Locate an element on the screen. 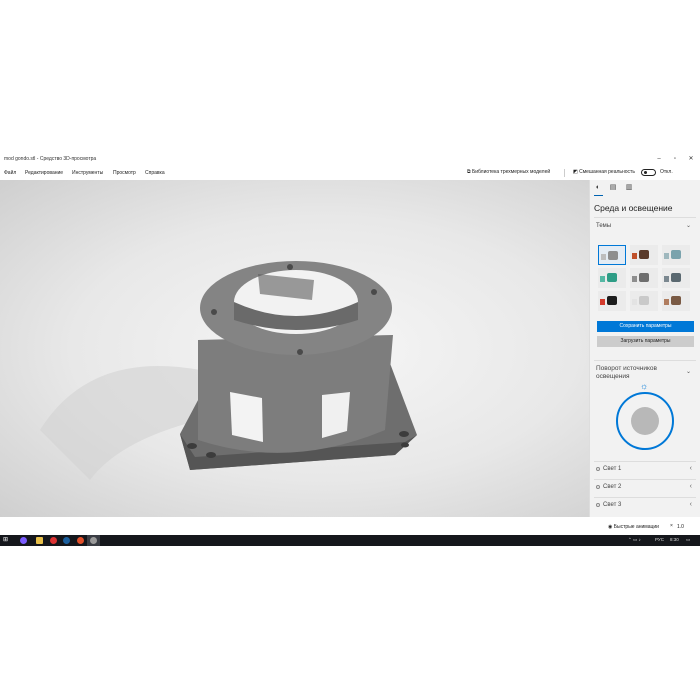  mixed-reality-state: Откл. is located at coordinates (666, 172).